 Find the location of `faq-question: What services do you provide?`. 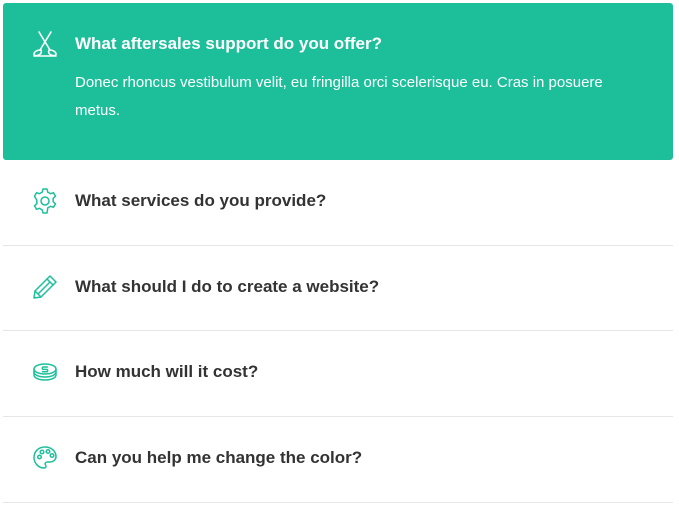

faq-question: What services do you provide? is located at coordinates (364, 201).